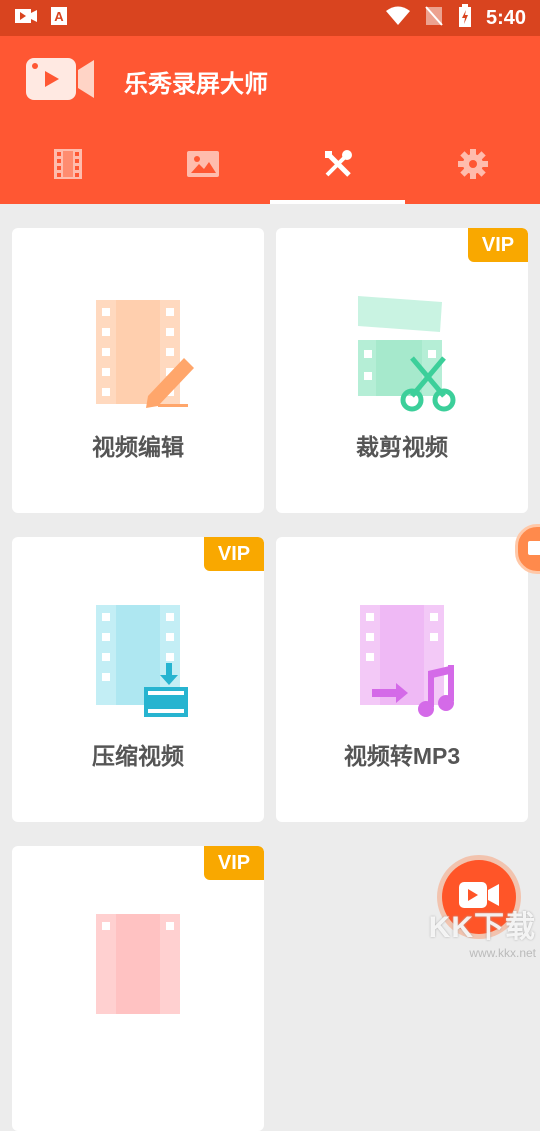 The width and height of the screenshot is (540, 1131). I want to click on floating-record-widget, so click(527, 549).